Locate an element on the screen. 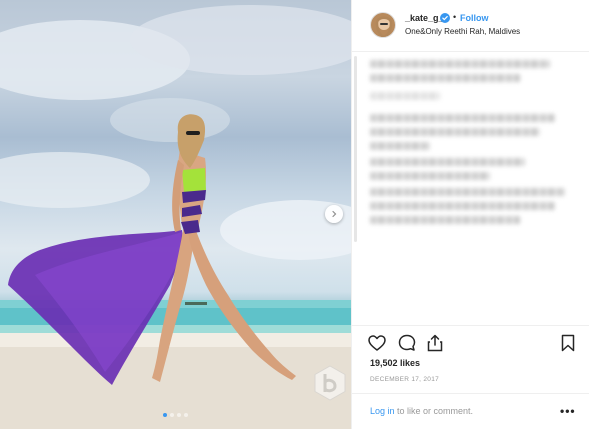  carousel-next-button is located at coordinates (334, 214).